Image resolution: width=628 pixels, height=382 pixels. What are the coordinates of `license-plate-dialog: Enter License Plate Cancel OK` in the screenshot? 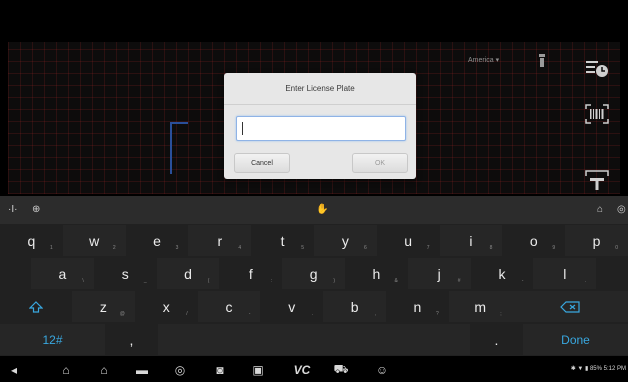 It's located at (320, 126).